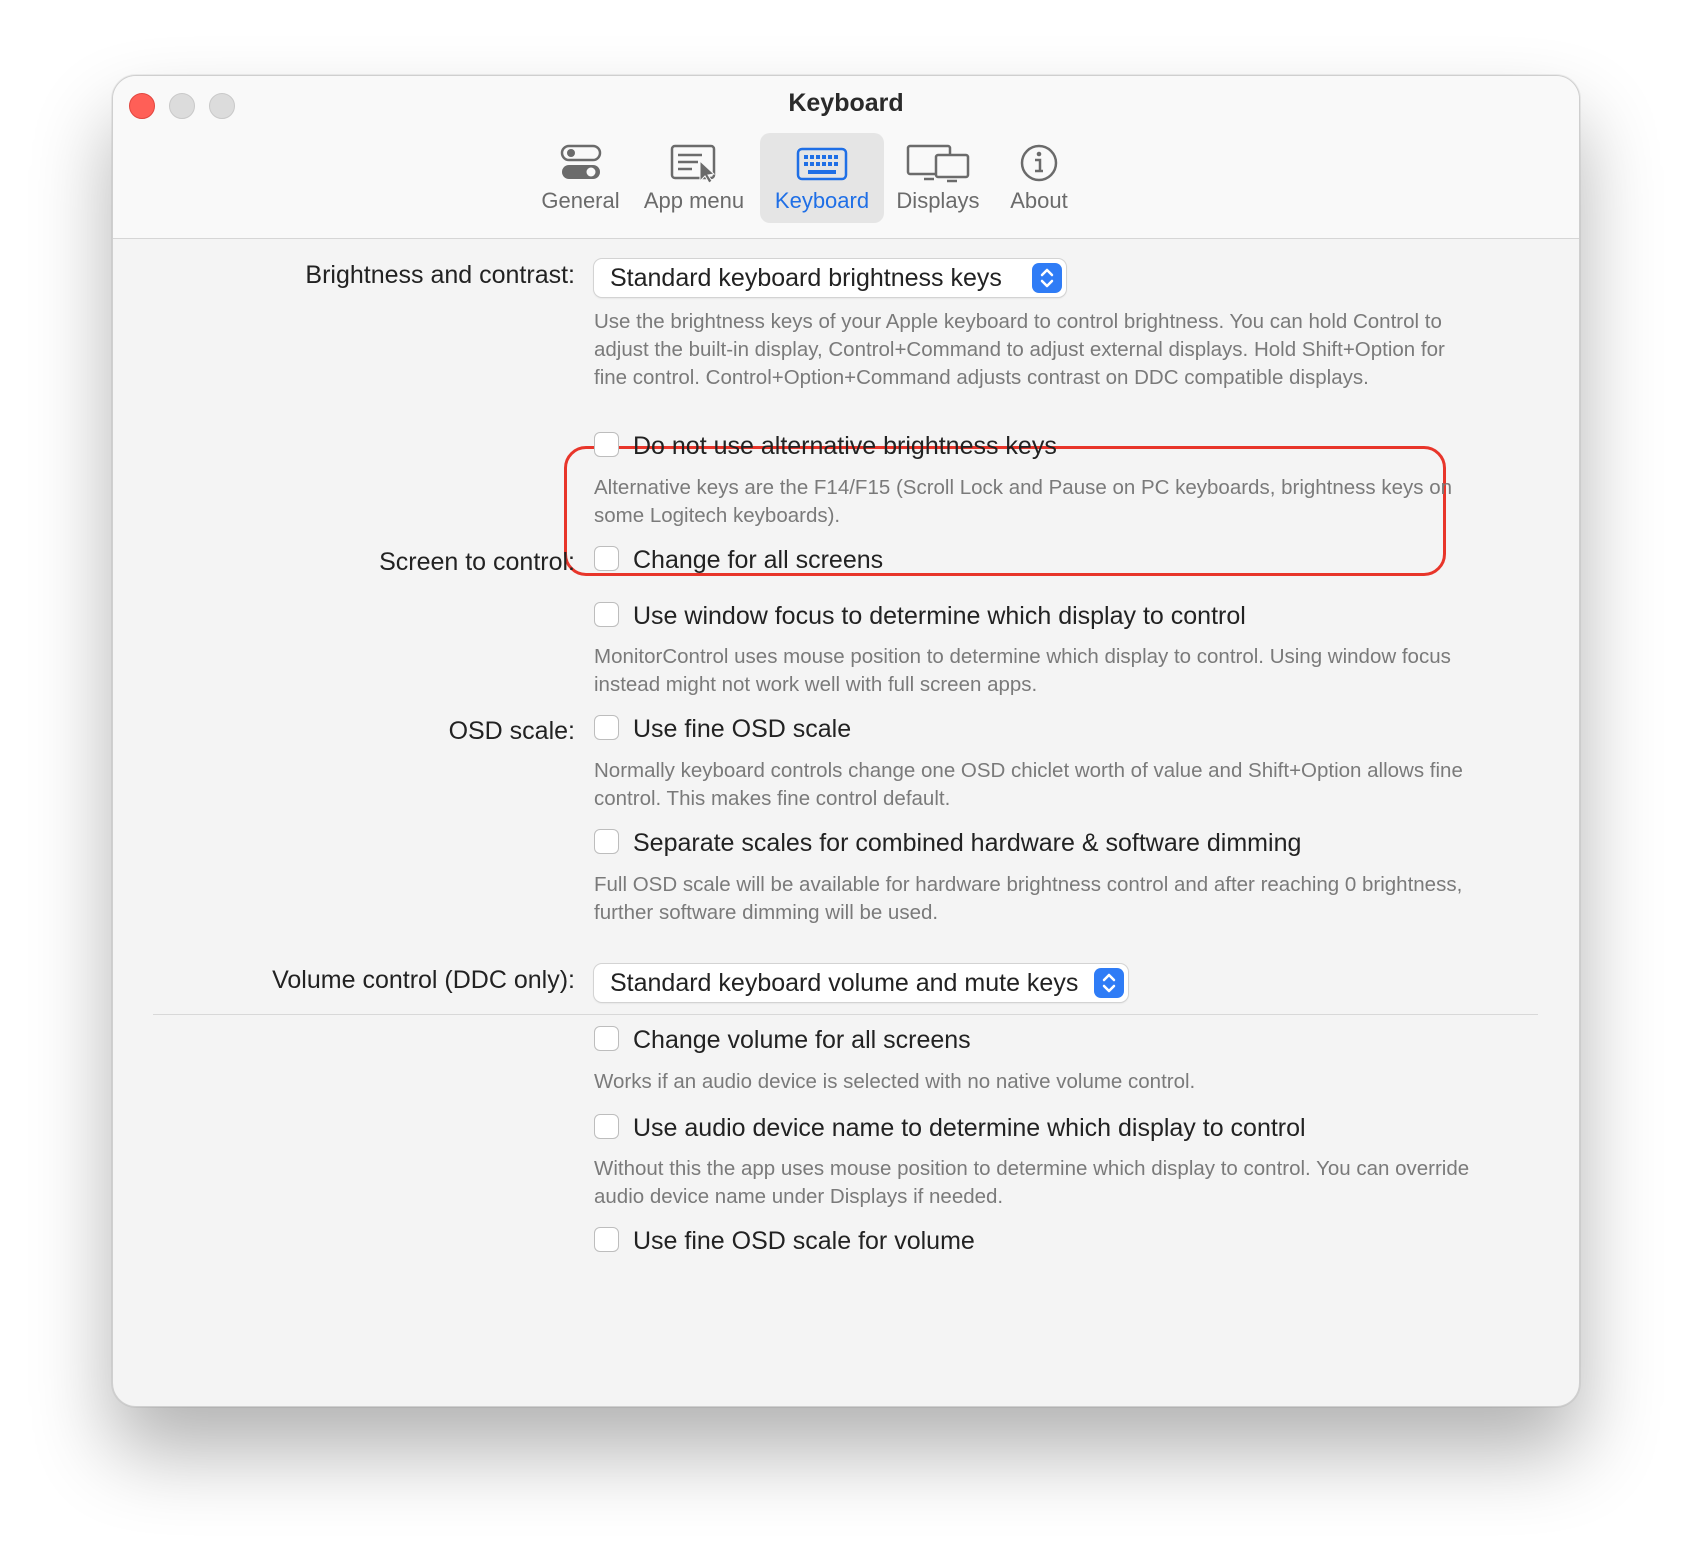 The height and width of the screenshot is (1550, 1684). I want to click on all-screens-label: Change for all screens, so click(758, 560).